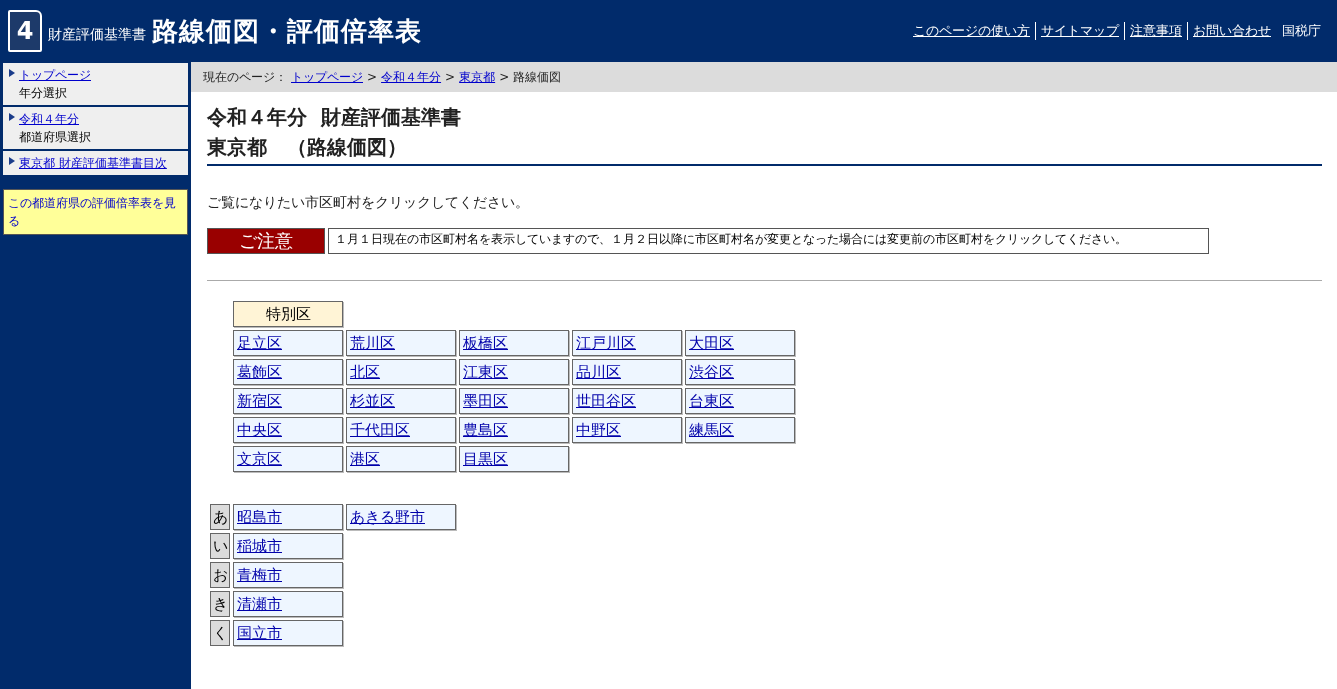 The image size is (1337, 689). I want to click on ward-link: 葛飾区, so click(259, 372).